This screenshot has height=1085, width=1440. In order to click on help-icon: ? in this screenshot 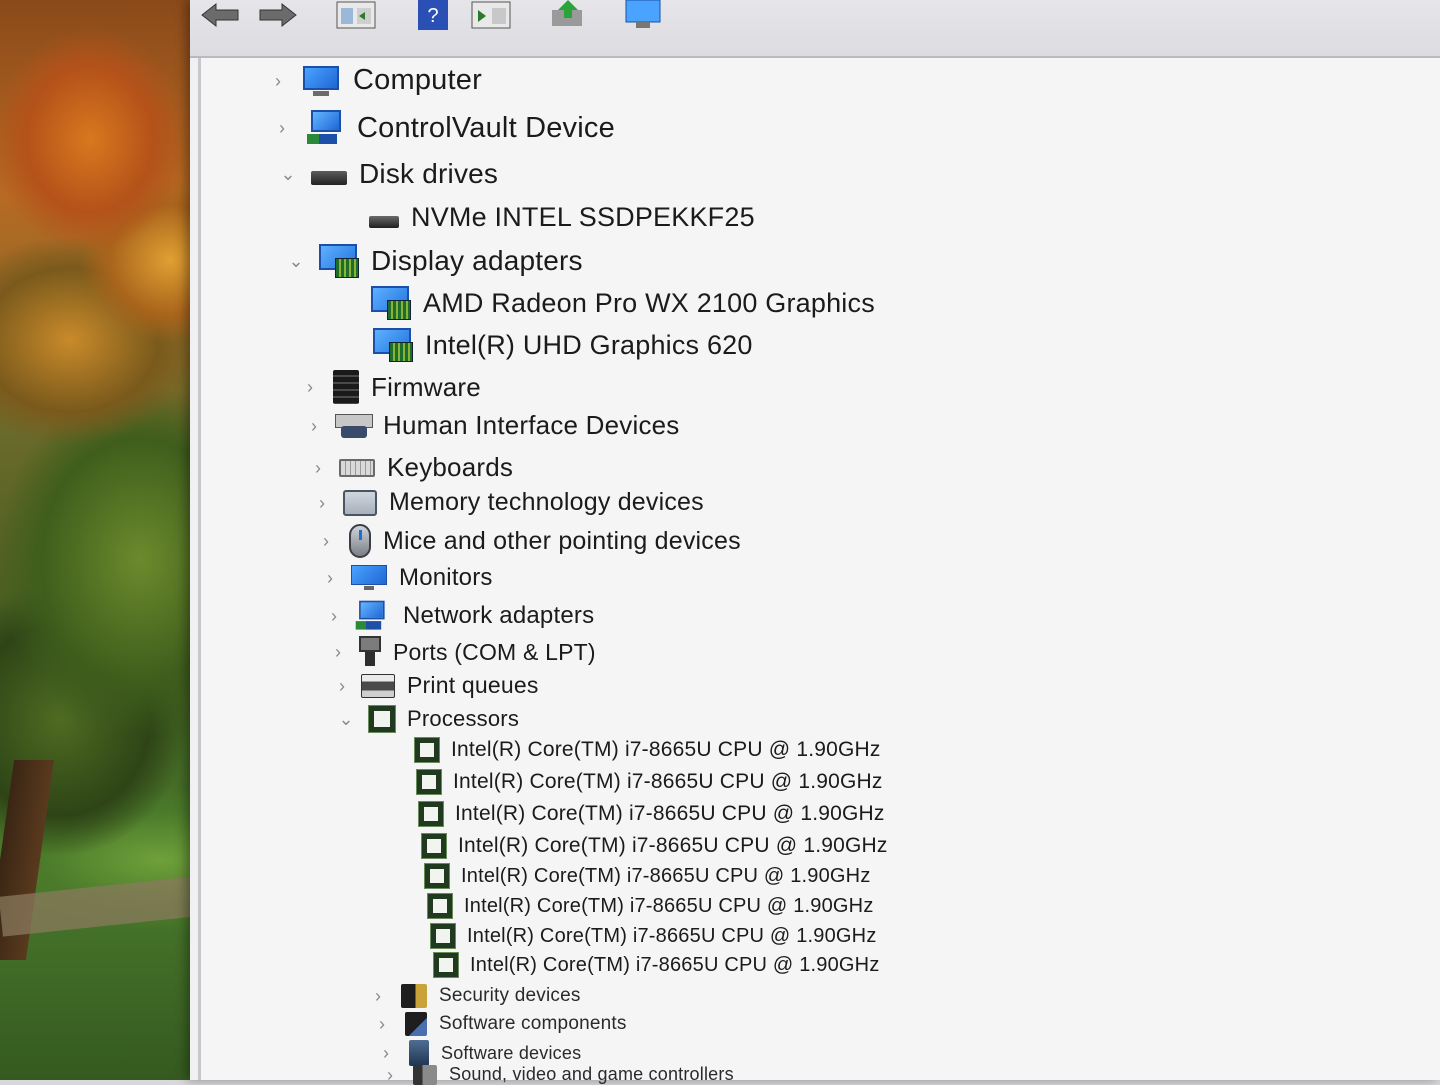, I will do `click(433, 15)`.